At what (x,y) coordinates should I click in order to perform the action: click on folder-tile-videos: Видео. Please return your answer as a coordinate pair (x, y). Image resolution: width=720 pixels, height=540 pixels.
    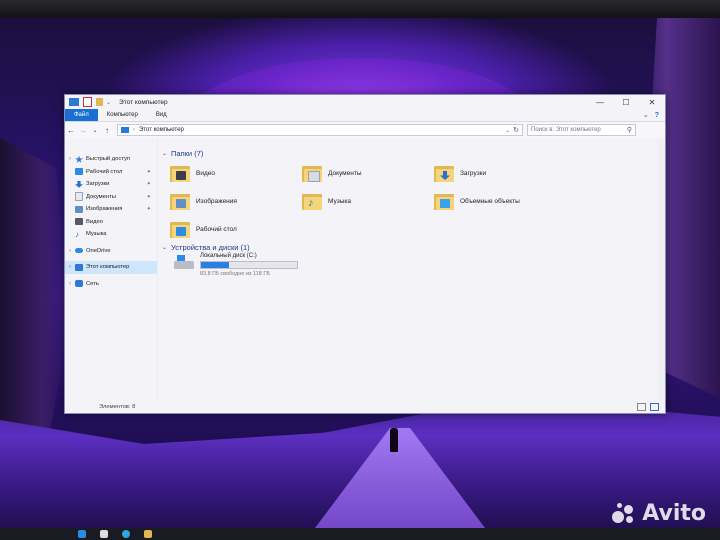
    Looking at the image, I should click on (235, 173).